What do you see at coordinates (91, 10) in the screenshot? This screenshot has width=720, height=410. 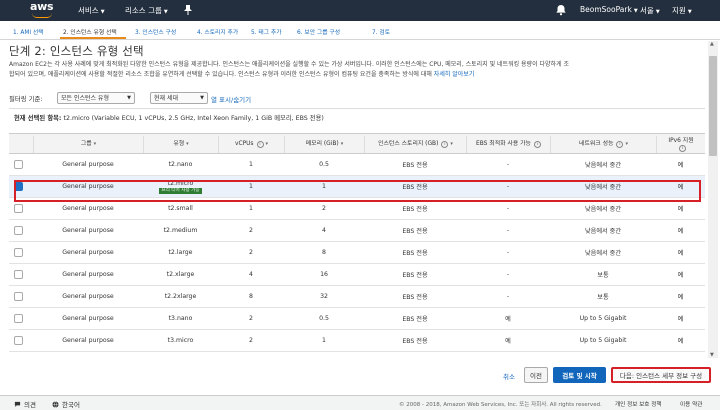 I see `services-menu: 서비스 ▼` at bounding box center [91, 10].